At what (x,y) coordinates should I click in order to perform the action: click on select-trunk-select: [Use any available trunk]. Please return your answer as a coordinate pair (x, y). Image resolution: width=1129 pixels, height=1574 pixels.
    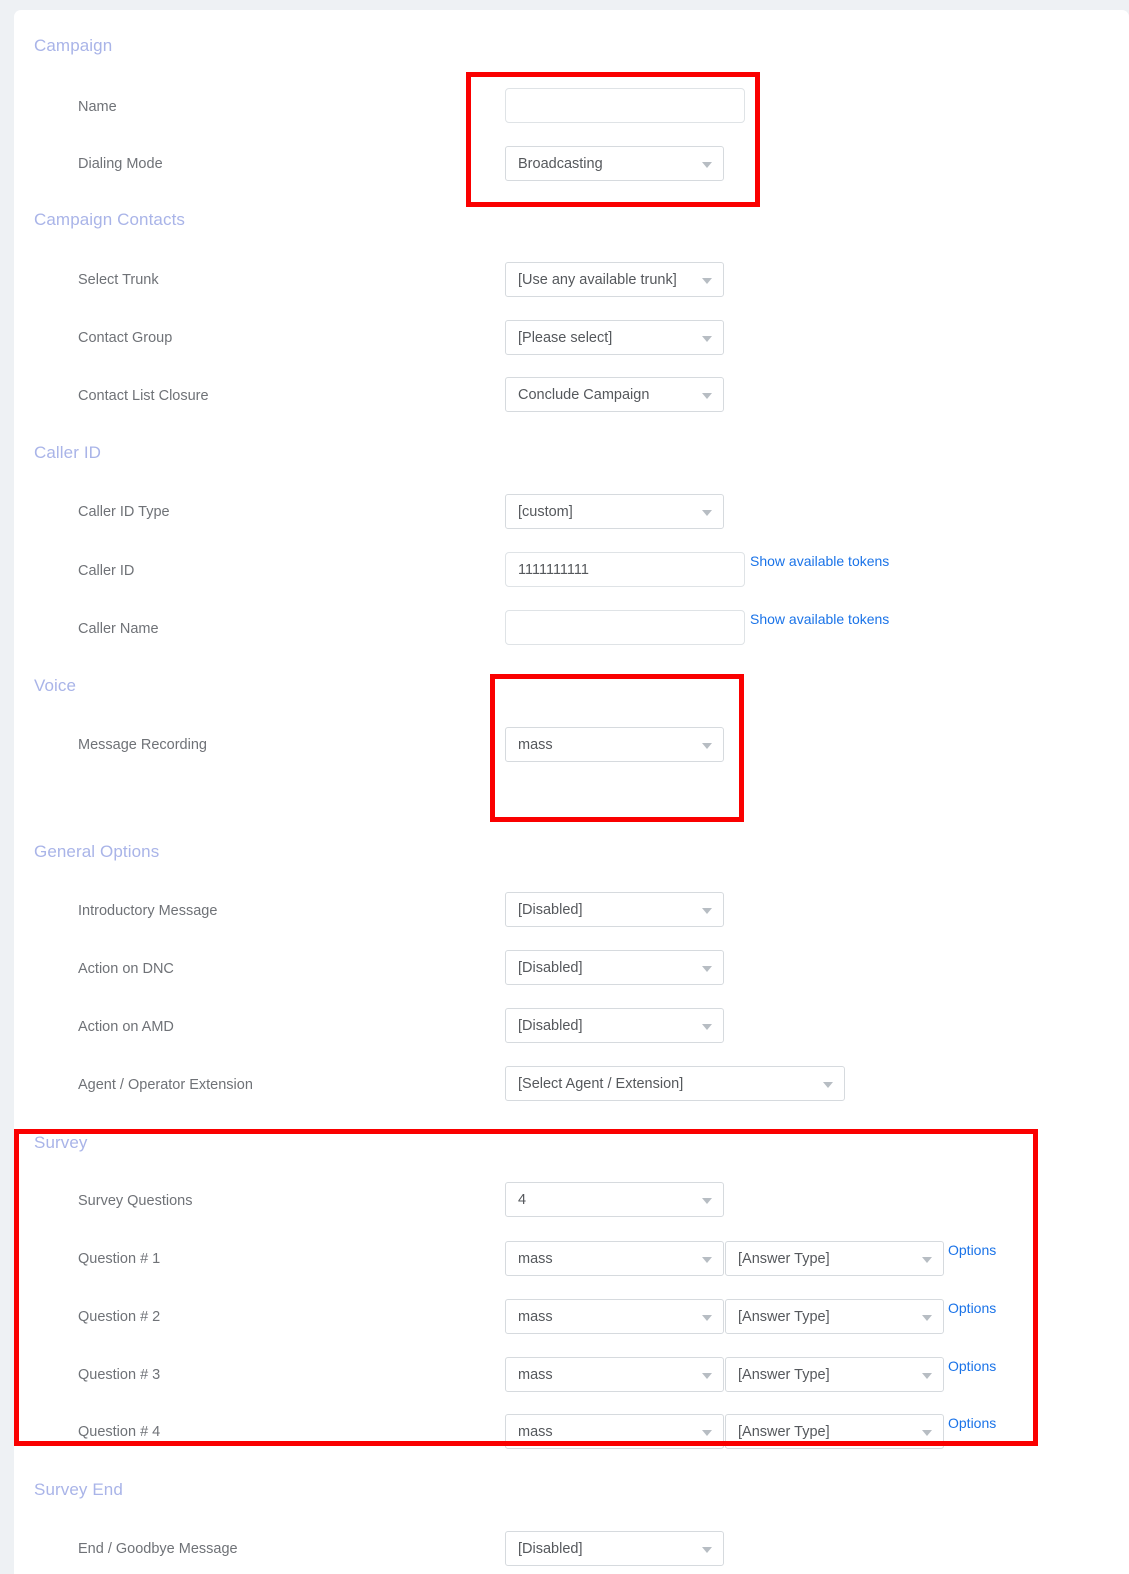
    Looking at the image, I should click on (614, 279).